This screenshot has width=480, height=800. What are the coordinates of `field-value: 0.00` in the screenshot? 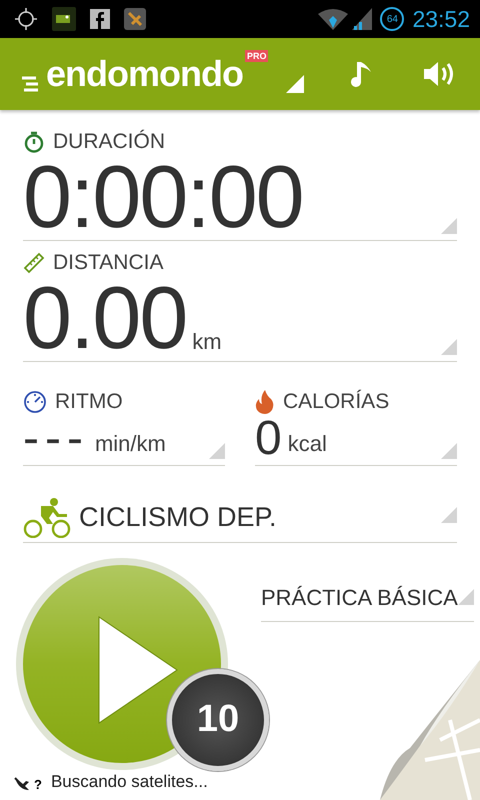 It's located at (104, 318).